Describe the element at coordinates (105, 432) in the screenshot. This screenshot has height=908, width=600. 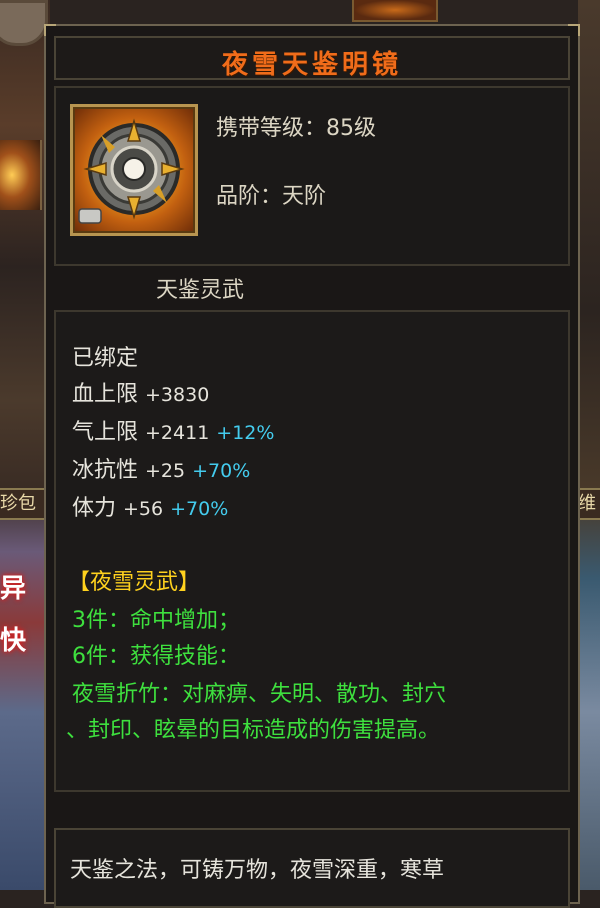
I see `stat-label: 气上限` at that location.